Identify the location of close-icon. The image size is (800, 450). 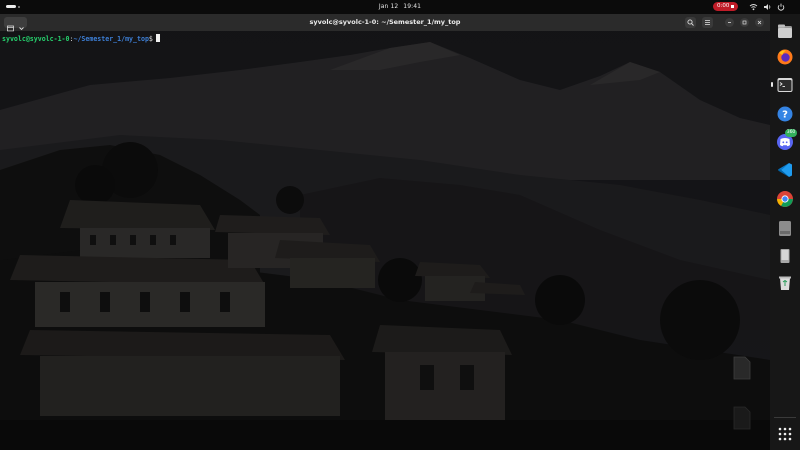
(759, 22).